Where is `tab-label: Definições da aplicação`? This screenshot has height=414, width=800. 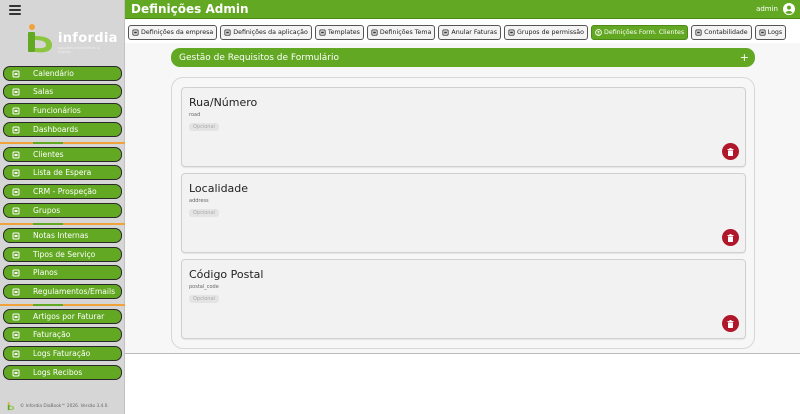 tab-label: Definições da aplicação is located at coordinates (270, 32).